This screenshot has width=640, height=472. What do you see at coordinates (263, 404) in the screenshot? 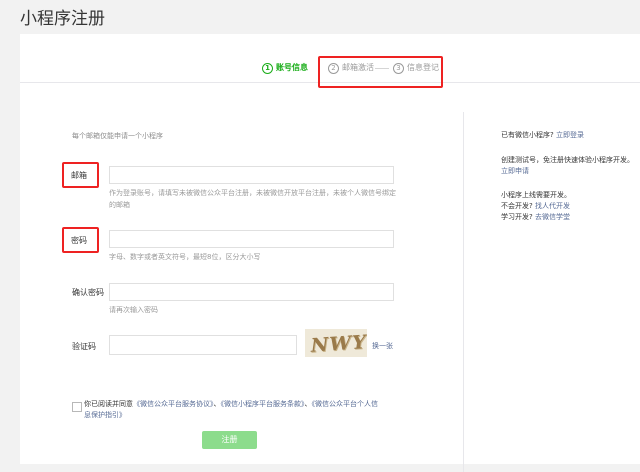
I see `platform-terms-link: 《微信小程序平台服务条款》` at bounding box center [263, 404].